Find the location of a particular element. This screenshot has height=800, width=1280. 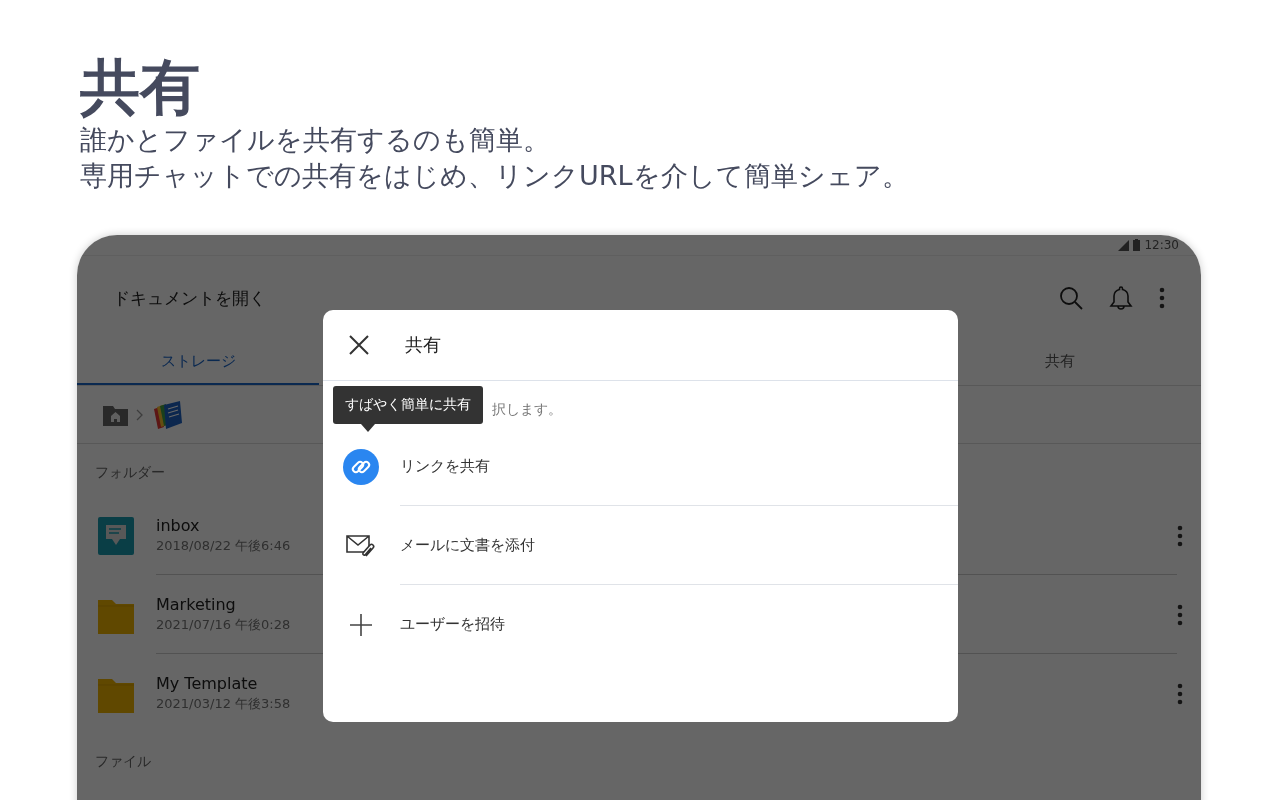

link-icon is located at coordinates (361, 466).